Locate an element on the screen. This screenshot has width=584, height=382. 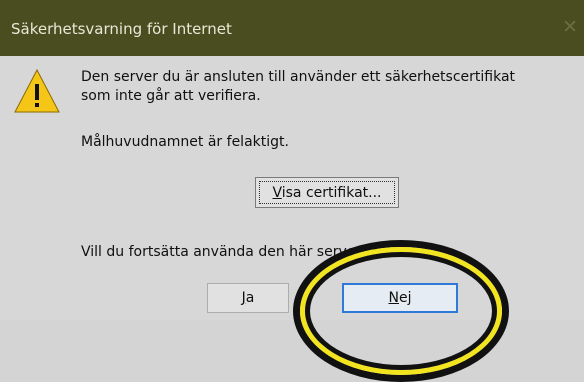
yes-label: Ja is located at coordinates (248, 298).